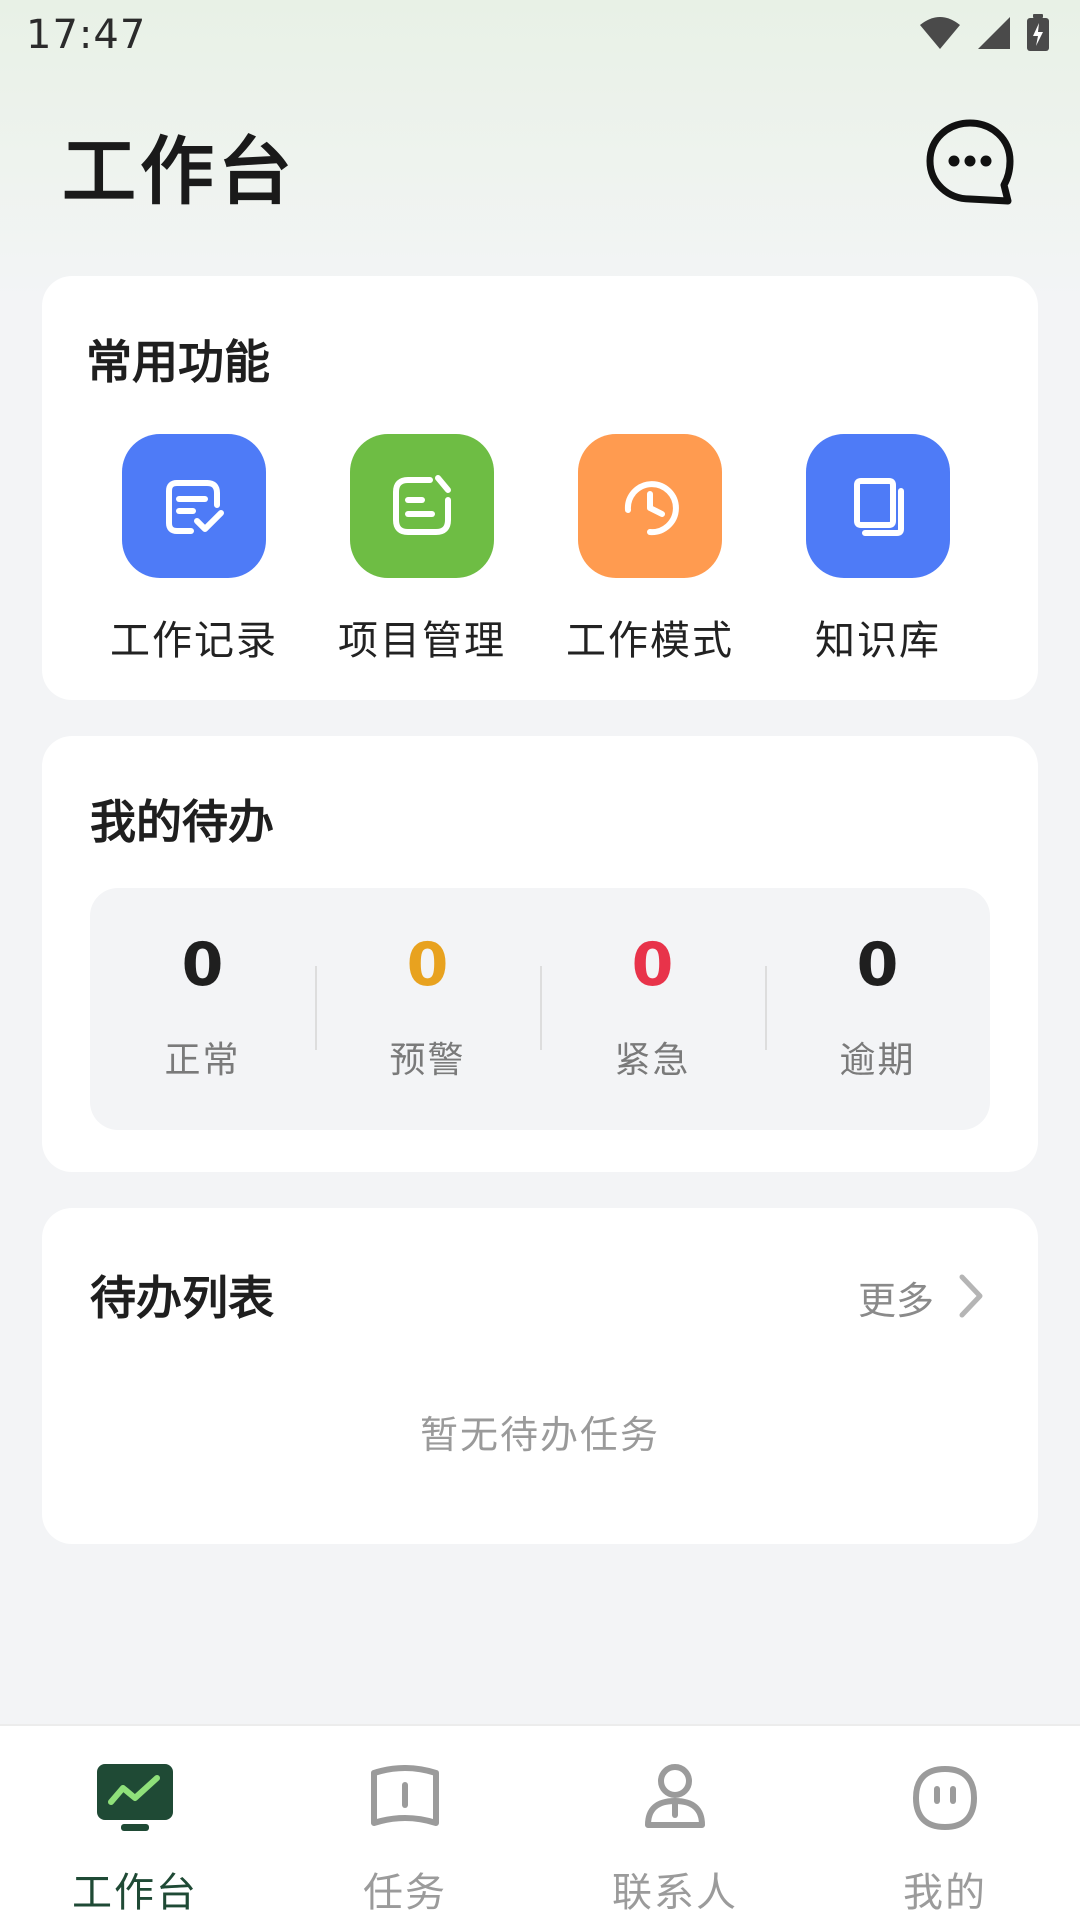 The width and height of the screenshot is (1080, 1920). I want to click on chat-bubble-icon, so click(970, 165).